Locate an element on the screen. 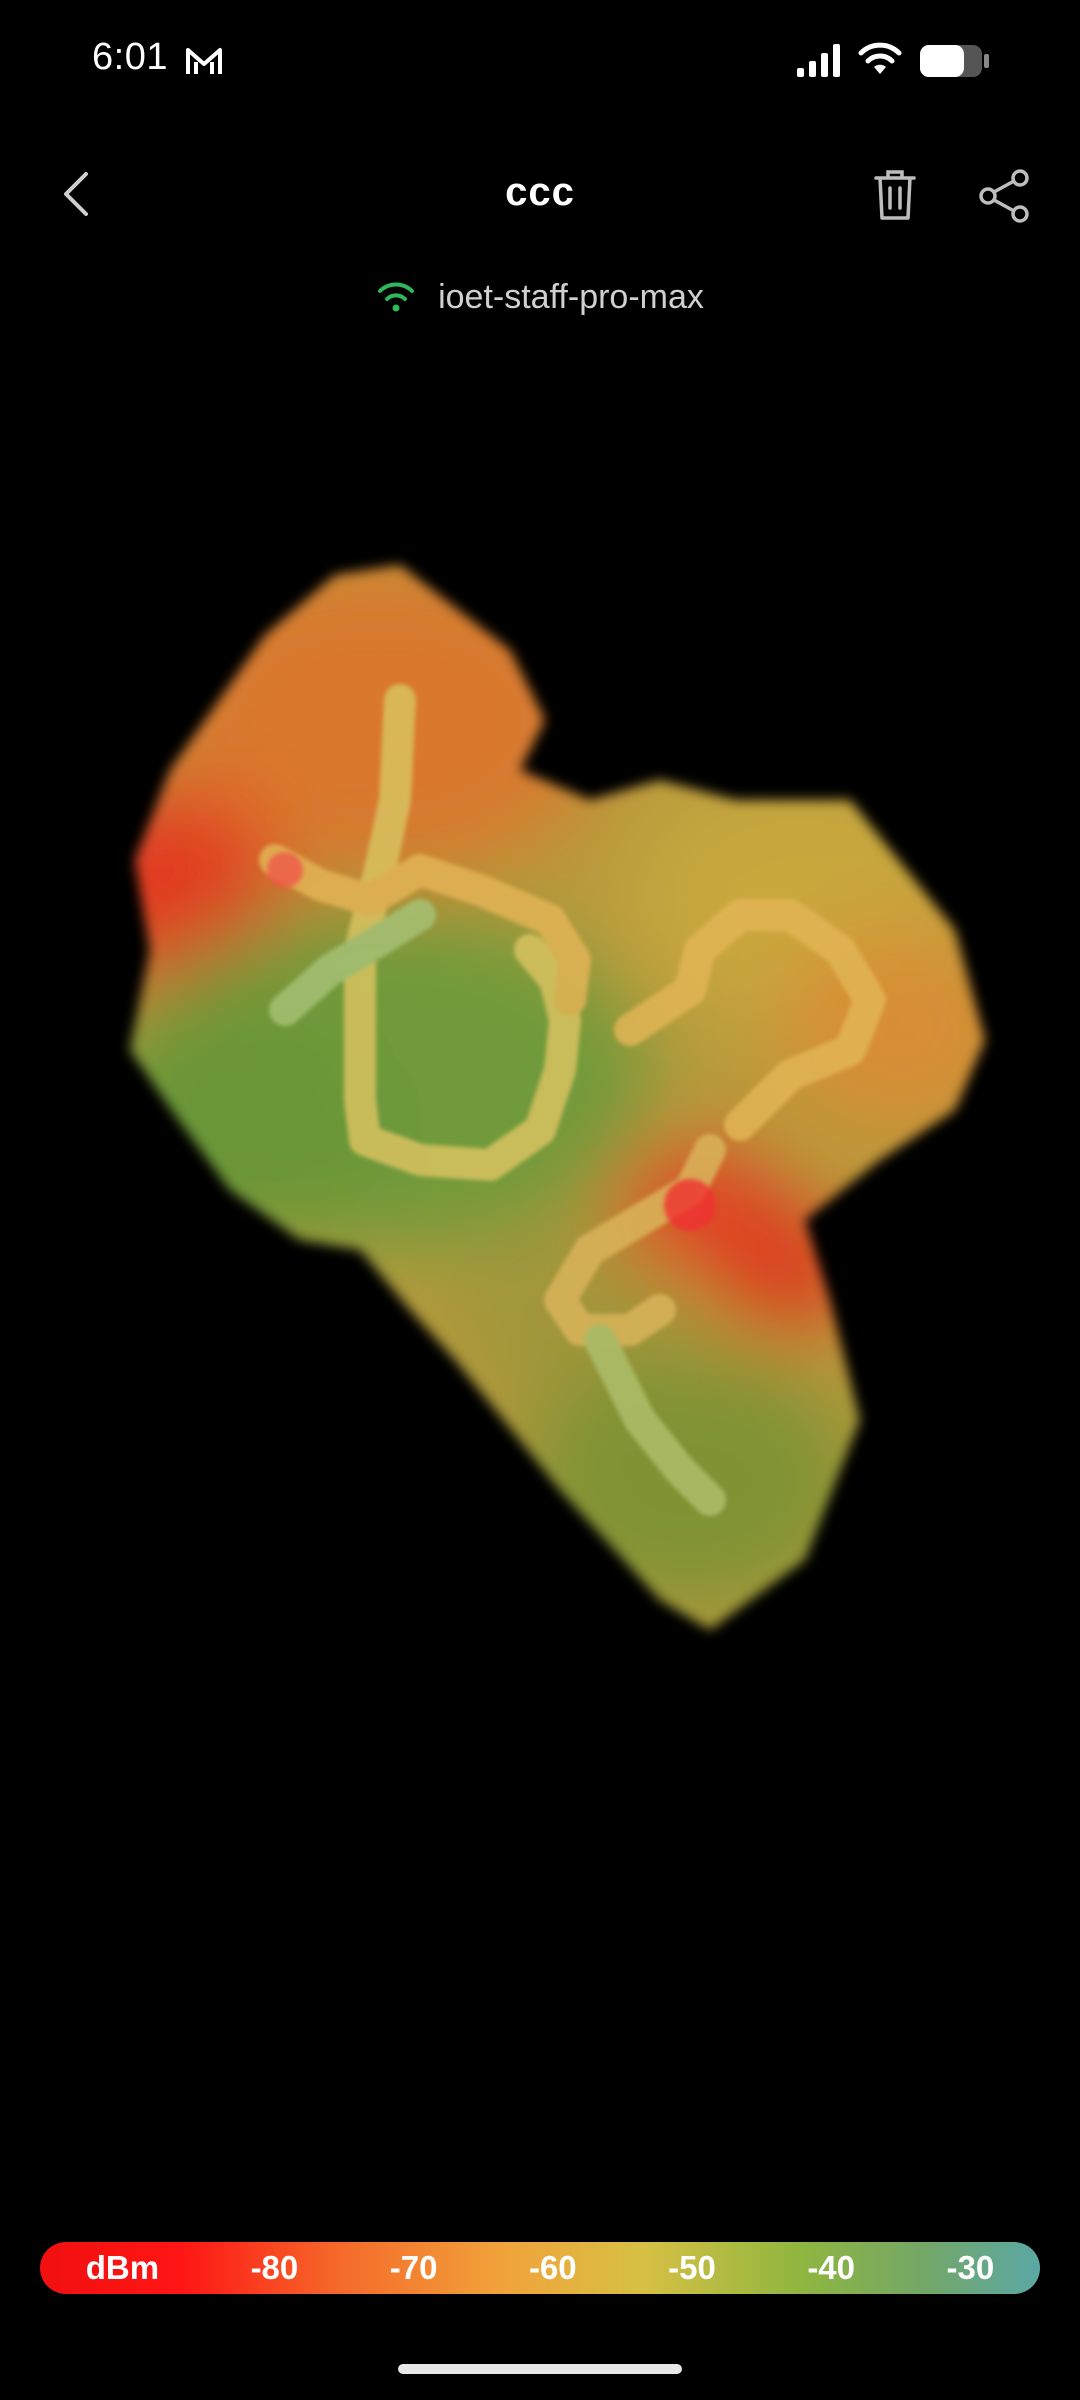 The height and width of the screenshot is (2400, 1080). legend-label: -30 is located at coordinates (970, 2267).